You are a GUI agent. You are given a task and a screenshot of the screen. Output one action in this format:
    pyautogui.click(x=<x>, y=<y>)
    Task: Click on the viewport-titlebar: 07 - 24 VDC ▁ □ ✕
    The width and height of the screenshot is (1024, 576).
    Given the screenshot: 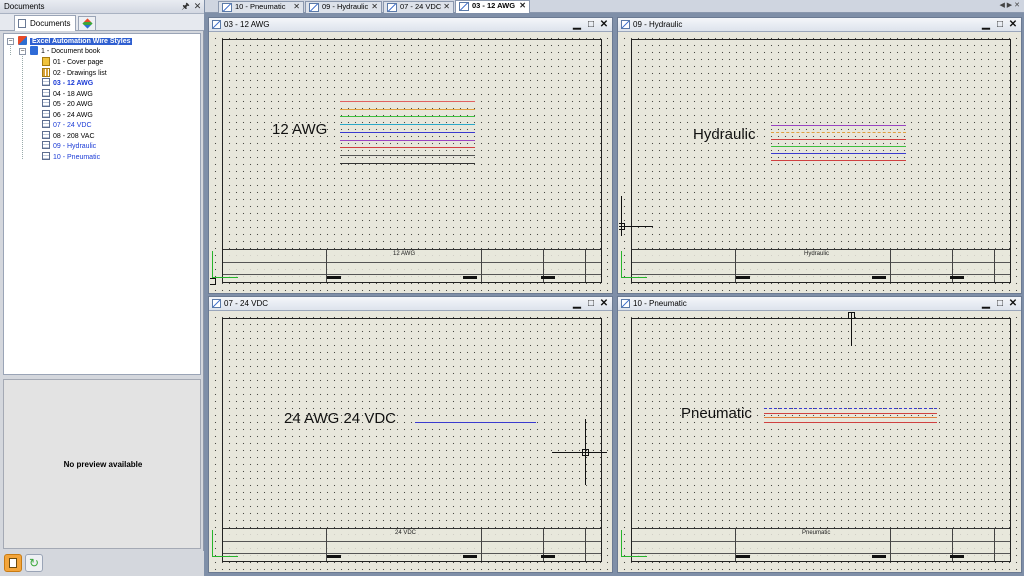 What is the action you would take?
    pyautogui.click(x=410, y=304)
    